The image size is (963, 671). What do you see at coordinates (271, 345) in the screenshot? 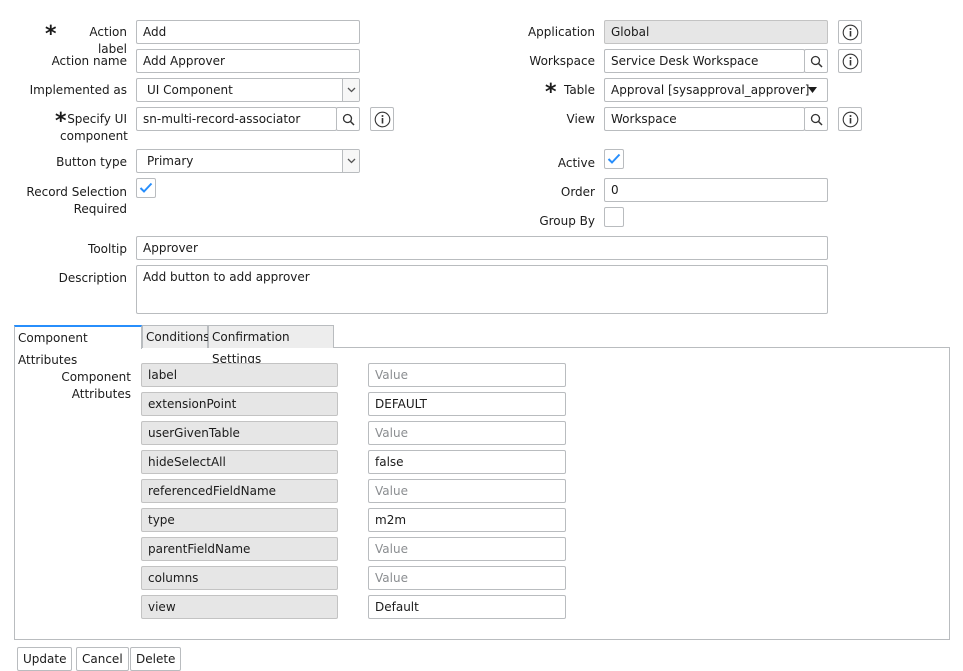
I see `tab-confirmation-settings: Confirmation Settings` at bounding box center [271, 345].